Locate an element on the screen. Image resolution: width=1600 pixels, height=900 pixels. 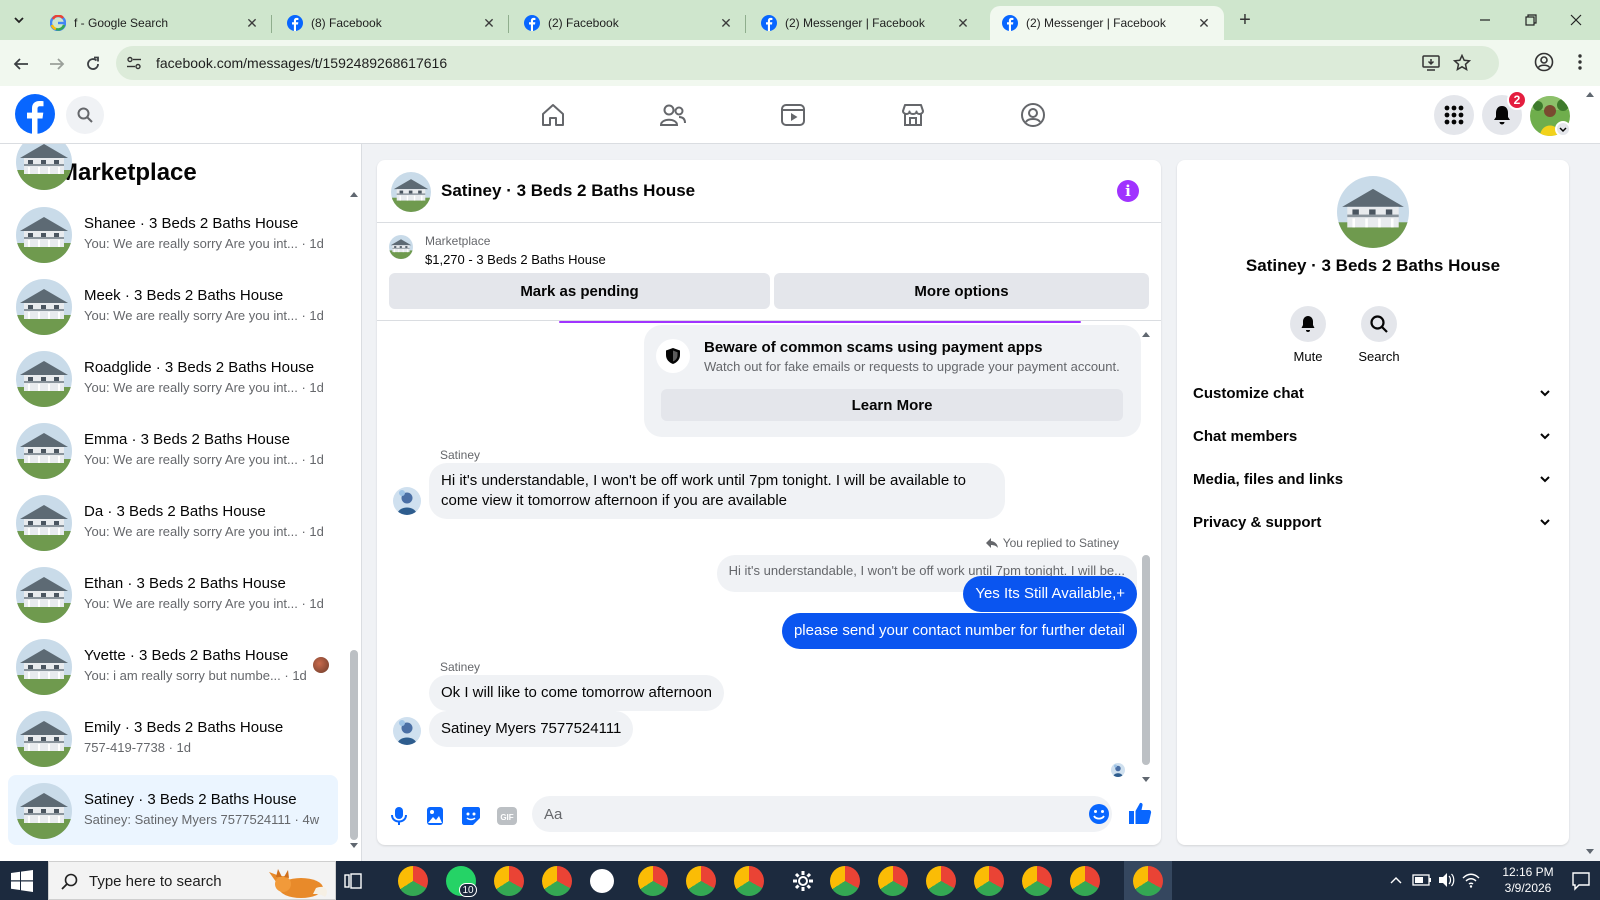
photo-icon is located at coordinates (435, 816).